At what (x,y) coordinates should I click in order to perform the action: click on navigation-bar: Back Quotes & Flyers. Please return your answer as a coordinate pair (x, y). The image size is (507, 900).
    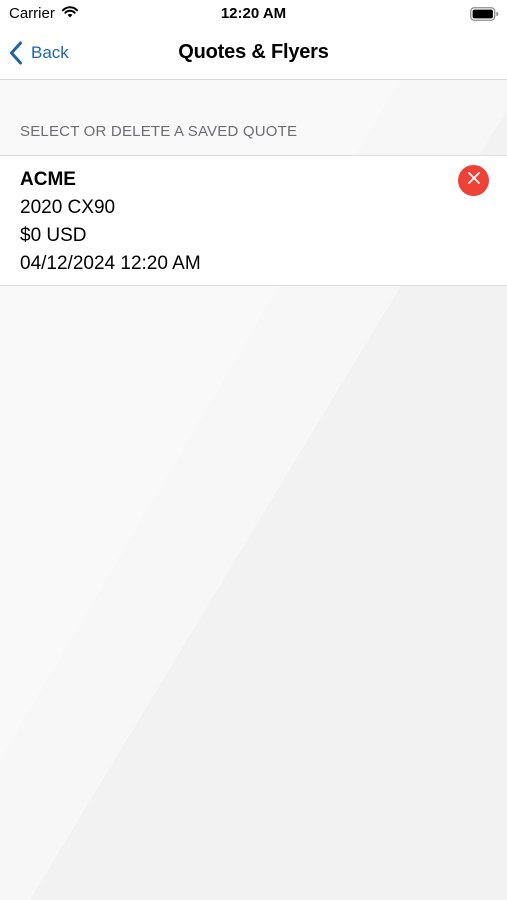
    Looking at the image, I should click on (253, 54).